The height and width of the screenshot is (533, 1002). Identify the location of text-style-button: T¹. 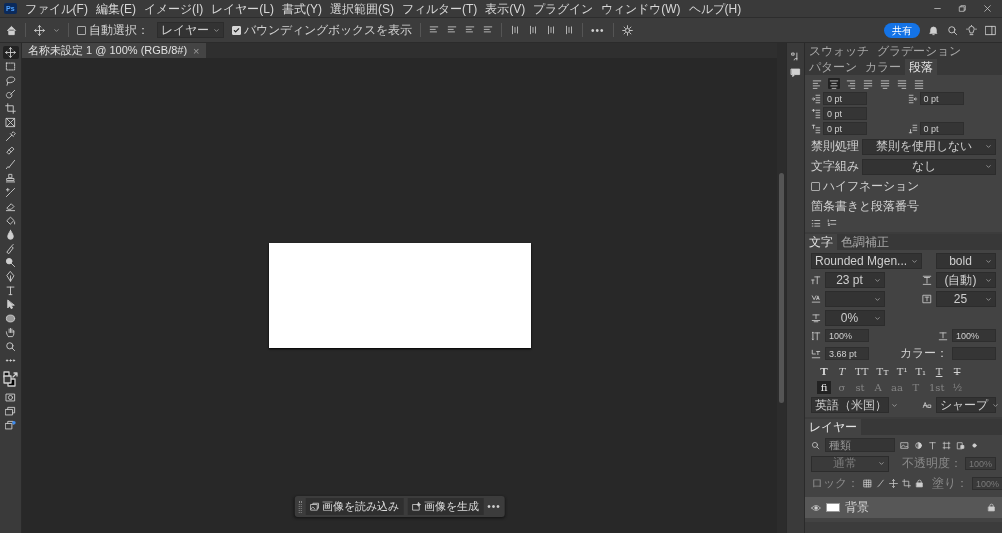
(902, 371).